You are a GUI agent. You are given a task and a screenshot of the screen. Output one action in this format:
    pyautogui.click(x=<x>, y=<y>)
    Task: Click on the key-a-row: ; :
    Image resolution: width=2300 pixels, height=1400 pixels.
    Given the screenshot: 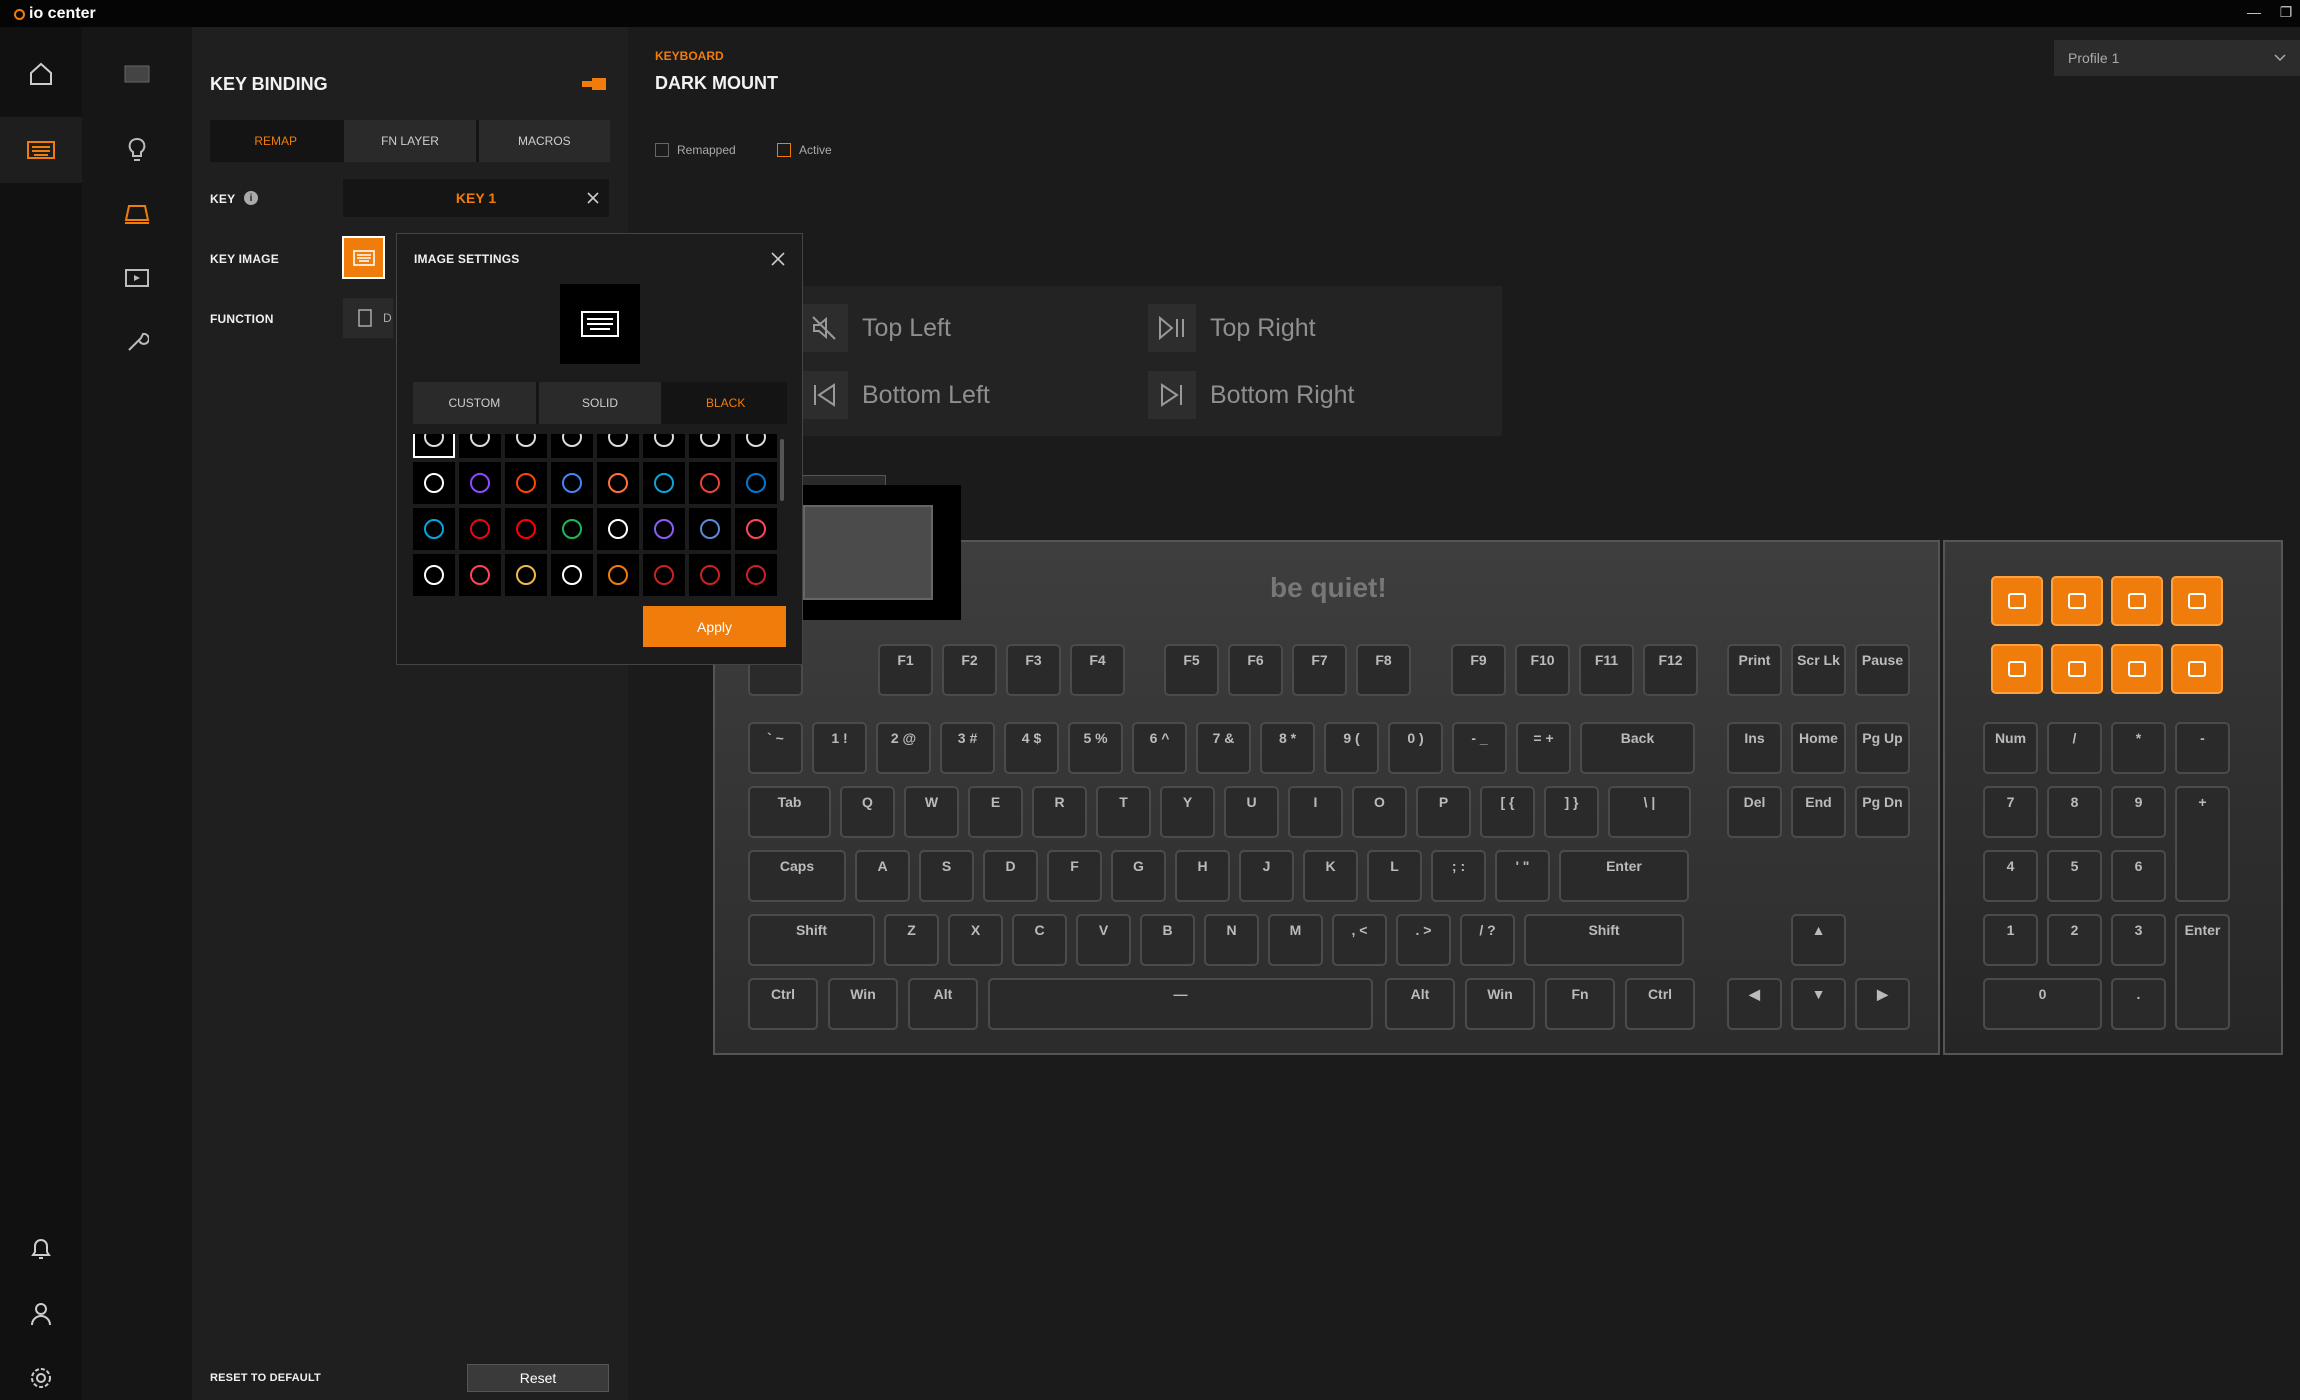 What is the action you would take?
    pyautogui.click(x=1458, y=876)
    